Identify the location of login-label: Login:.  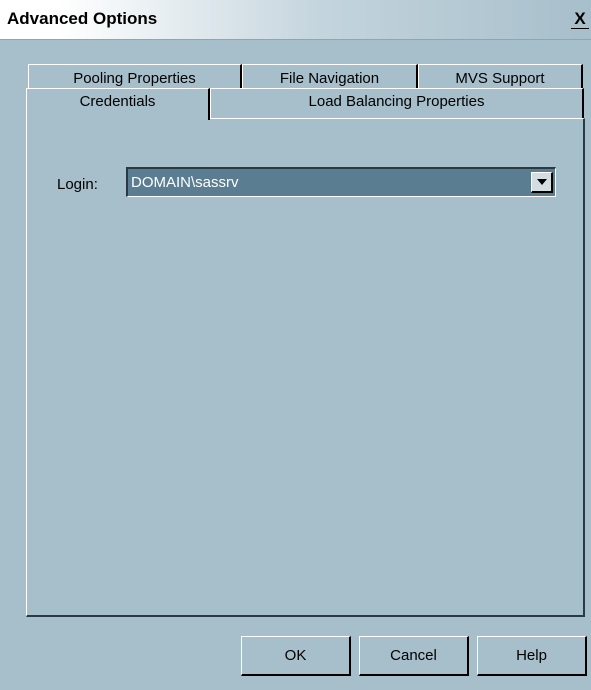
(77, 184).